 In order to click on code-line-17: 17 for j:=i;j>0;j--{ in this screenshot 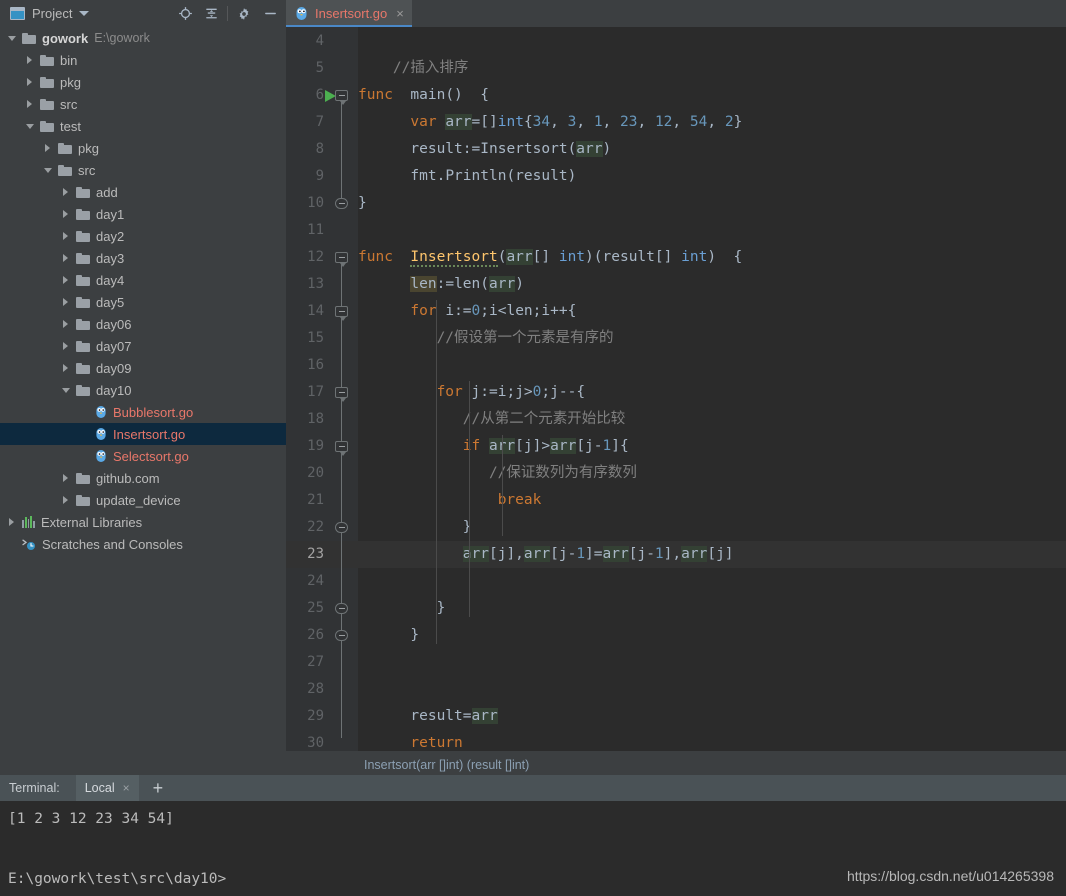, I will do `click(676, 392)`.